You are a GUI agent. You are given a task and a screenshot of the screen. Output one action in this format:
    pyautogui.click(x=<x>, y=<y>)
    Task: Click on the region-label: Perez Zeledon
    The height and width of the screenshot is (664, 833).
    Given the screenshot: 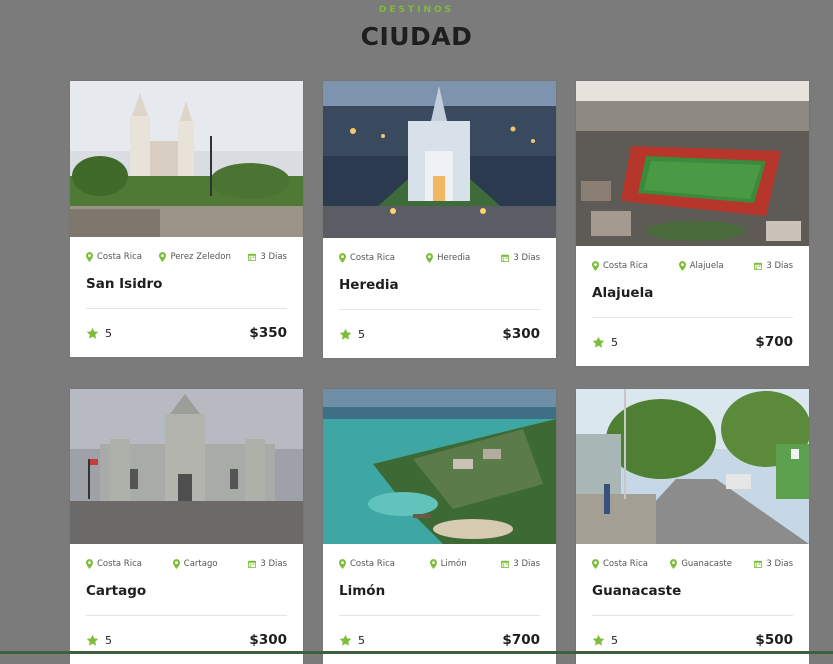 What is the action you would take?
    pyautogui.click(x=200, y=257)
    